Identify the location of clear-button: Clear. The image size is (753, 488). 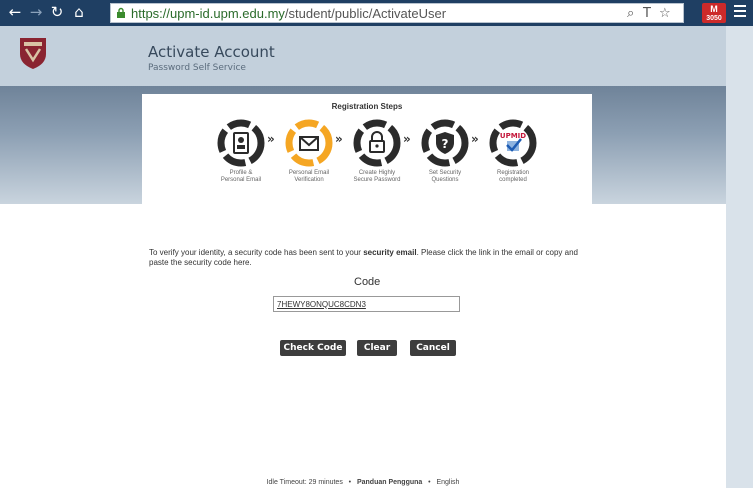
(377, 348).